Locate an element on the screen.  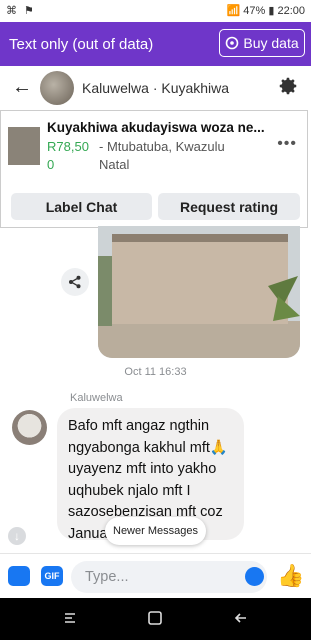
request-rating-button: Request rating is located at coordinates (229, 206).